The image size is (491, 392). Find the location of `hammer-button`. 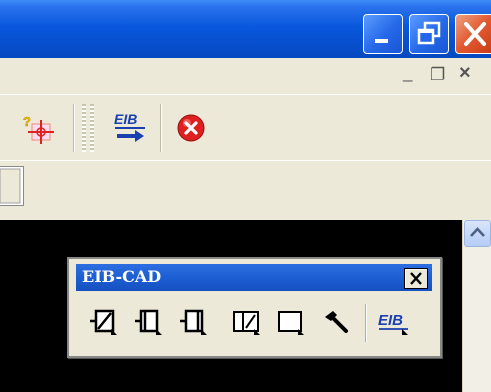

hammer-button is located at coordinates (336, 322).